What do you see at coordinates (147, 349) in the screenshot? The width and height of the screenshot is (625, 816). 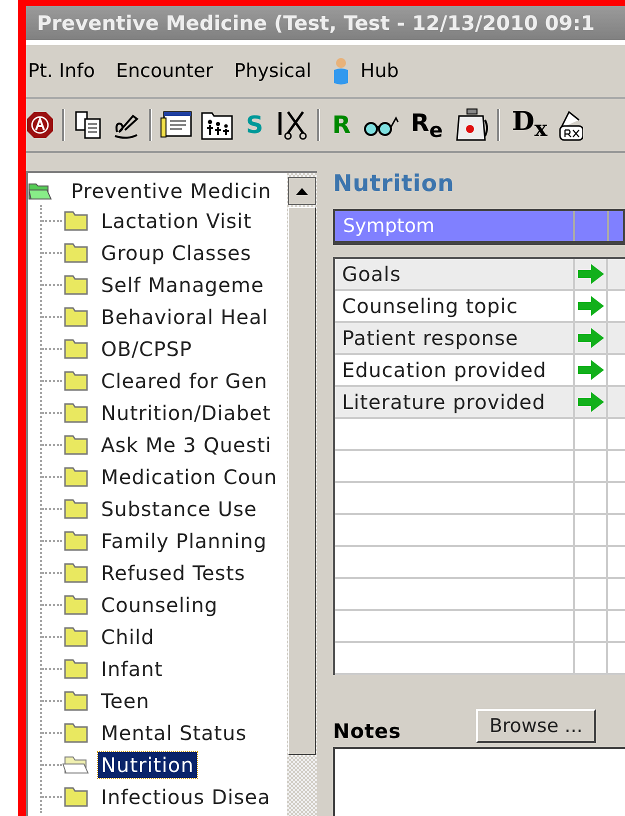 I see `tree-item: OB/CPSP` at bounding box center [147, 349].